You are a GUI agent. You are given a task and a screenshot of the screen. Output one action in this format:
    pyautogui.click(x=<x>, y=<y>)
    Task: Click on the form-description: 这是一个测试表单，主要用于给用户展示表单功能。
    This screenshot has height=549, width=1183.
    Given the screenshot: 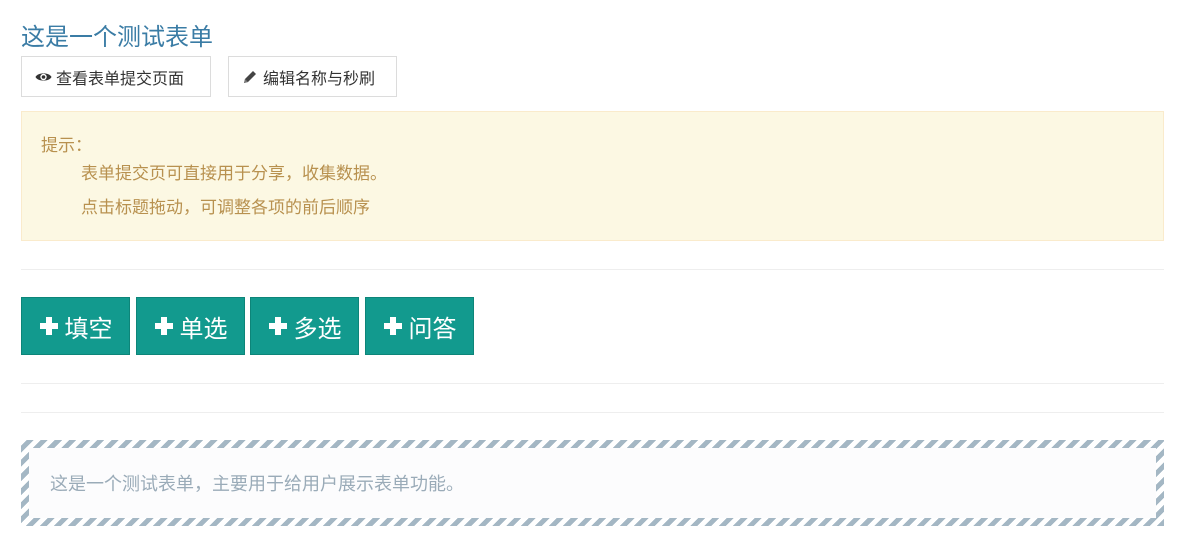 What is the action you would take?
    pyautogui.click(x=592, y=483)
    